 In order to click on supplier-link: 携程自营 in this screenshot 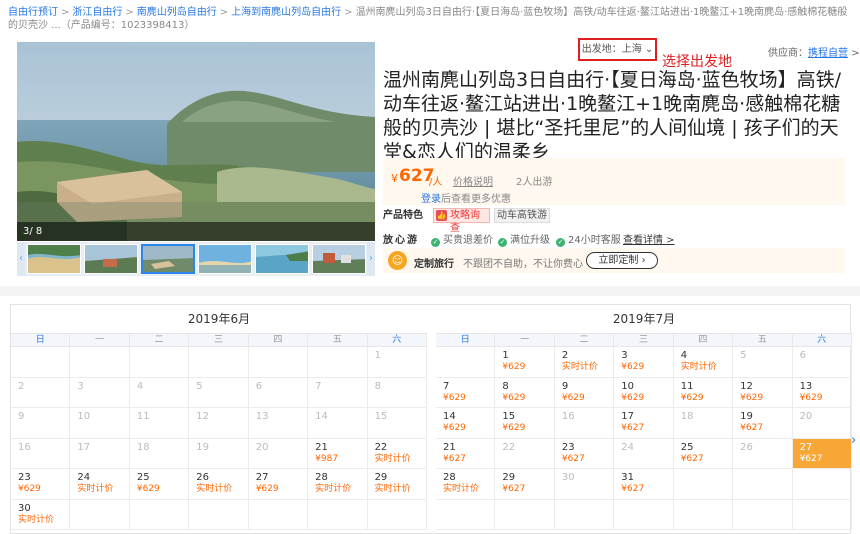, I will do `click(828, 53)`.